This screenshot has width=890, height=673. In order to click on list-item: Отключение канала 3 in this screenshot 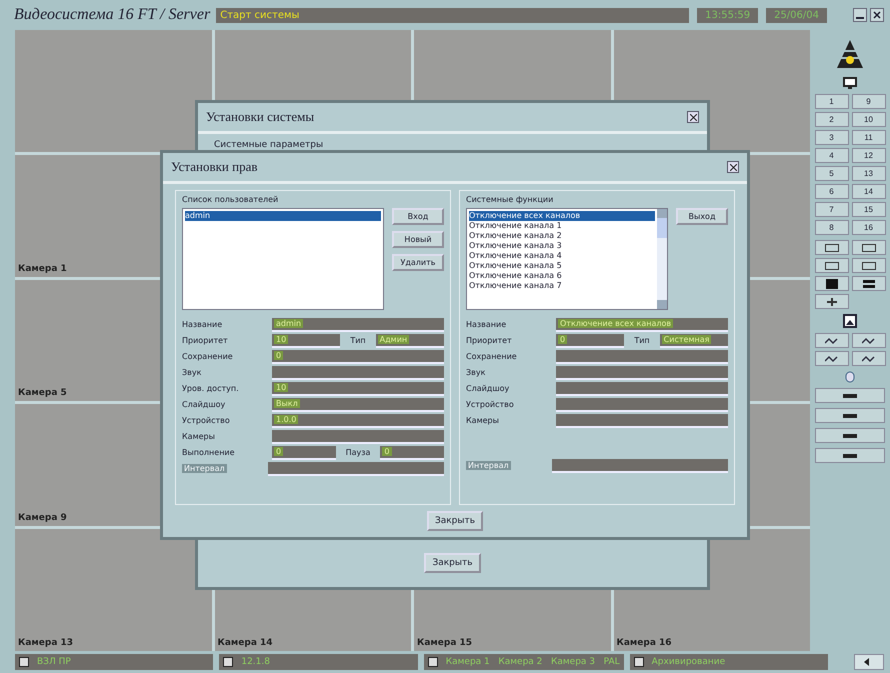, I will do `click(562, 246)`.